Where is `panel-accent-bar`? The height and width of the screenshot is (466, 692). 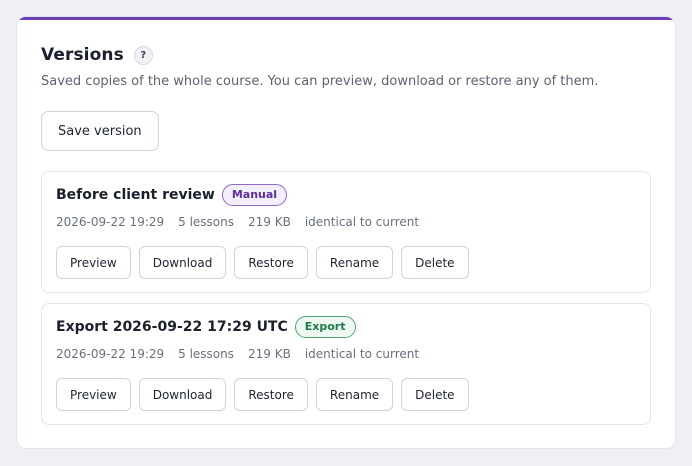 panel-accent-bar is located at coordinates (346, 18).